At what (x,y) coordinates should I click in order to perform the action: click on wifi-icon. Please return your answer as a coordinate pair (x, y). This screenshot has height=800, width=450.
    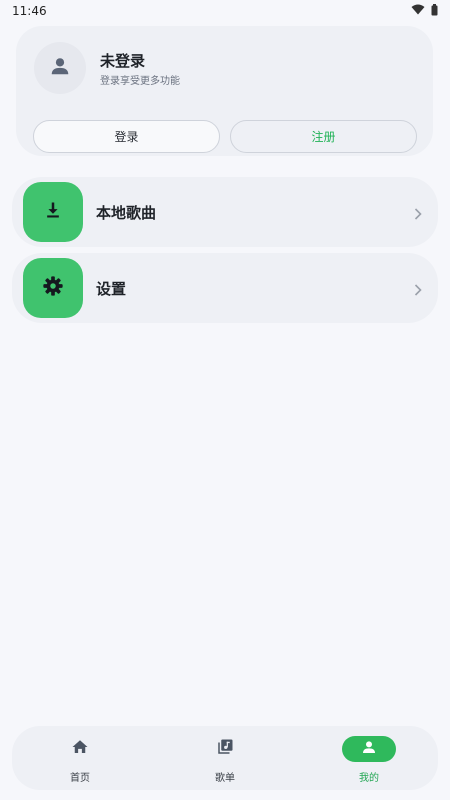
    Looking at the image, I should click on (418, 11).